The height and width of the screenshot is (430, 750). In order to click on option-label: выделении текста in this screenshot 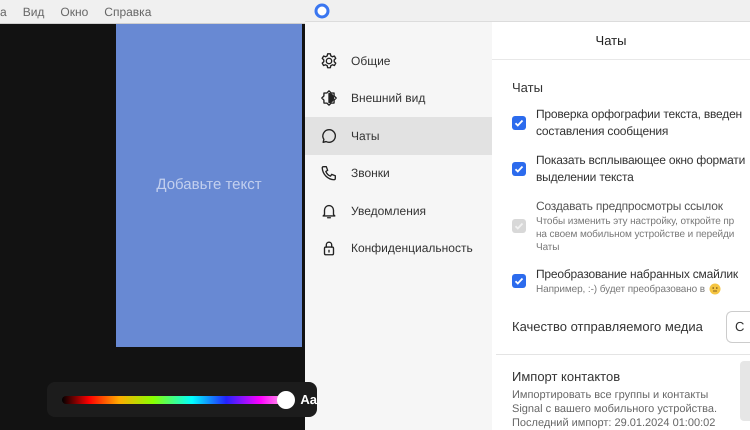, I will do `click(585, 177)`.